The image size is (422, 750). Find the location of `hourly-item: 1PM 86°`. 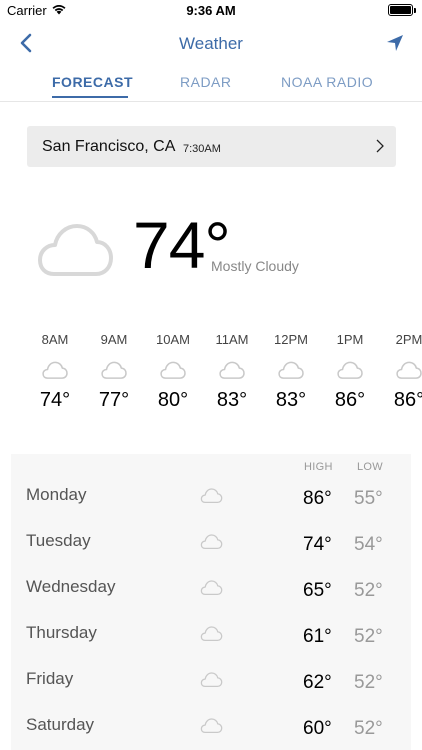

hourly-item: 1PM 86° is located at coordinates (350, 372).